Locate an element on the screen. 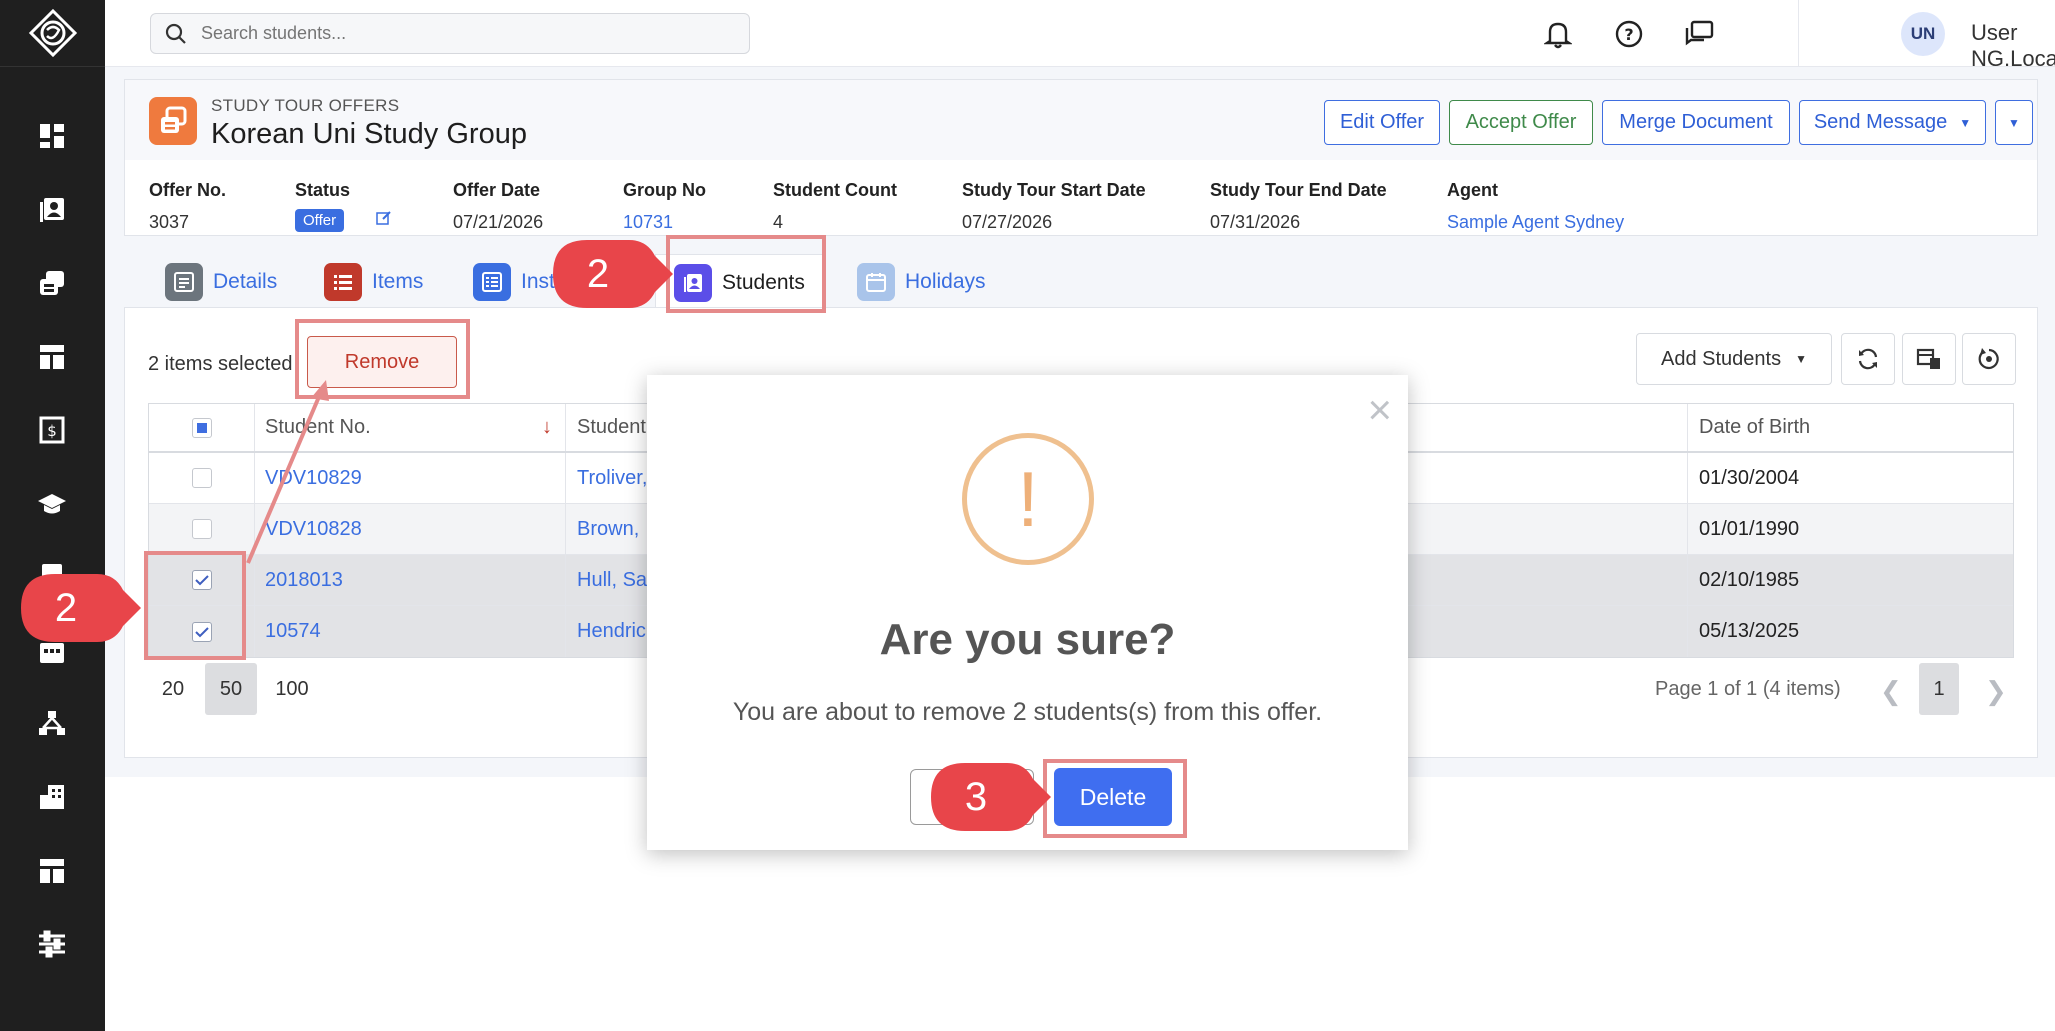 The width and height of the screenshot is (2055, 1031). select-all-checkbox is located at coordinates (201, 427).